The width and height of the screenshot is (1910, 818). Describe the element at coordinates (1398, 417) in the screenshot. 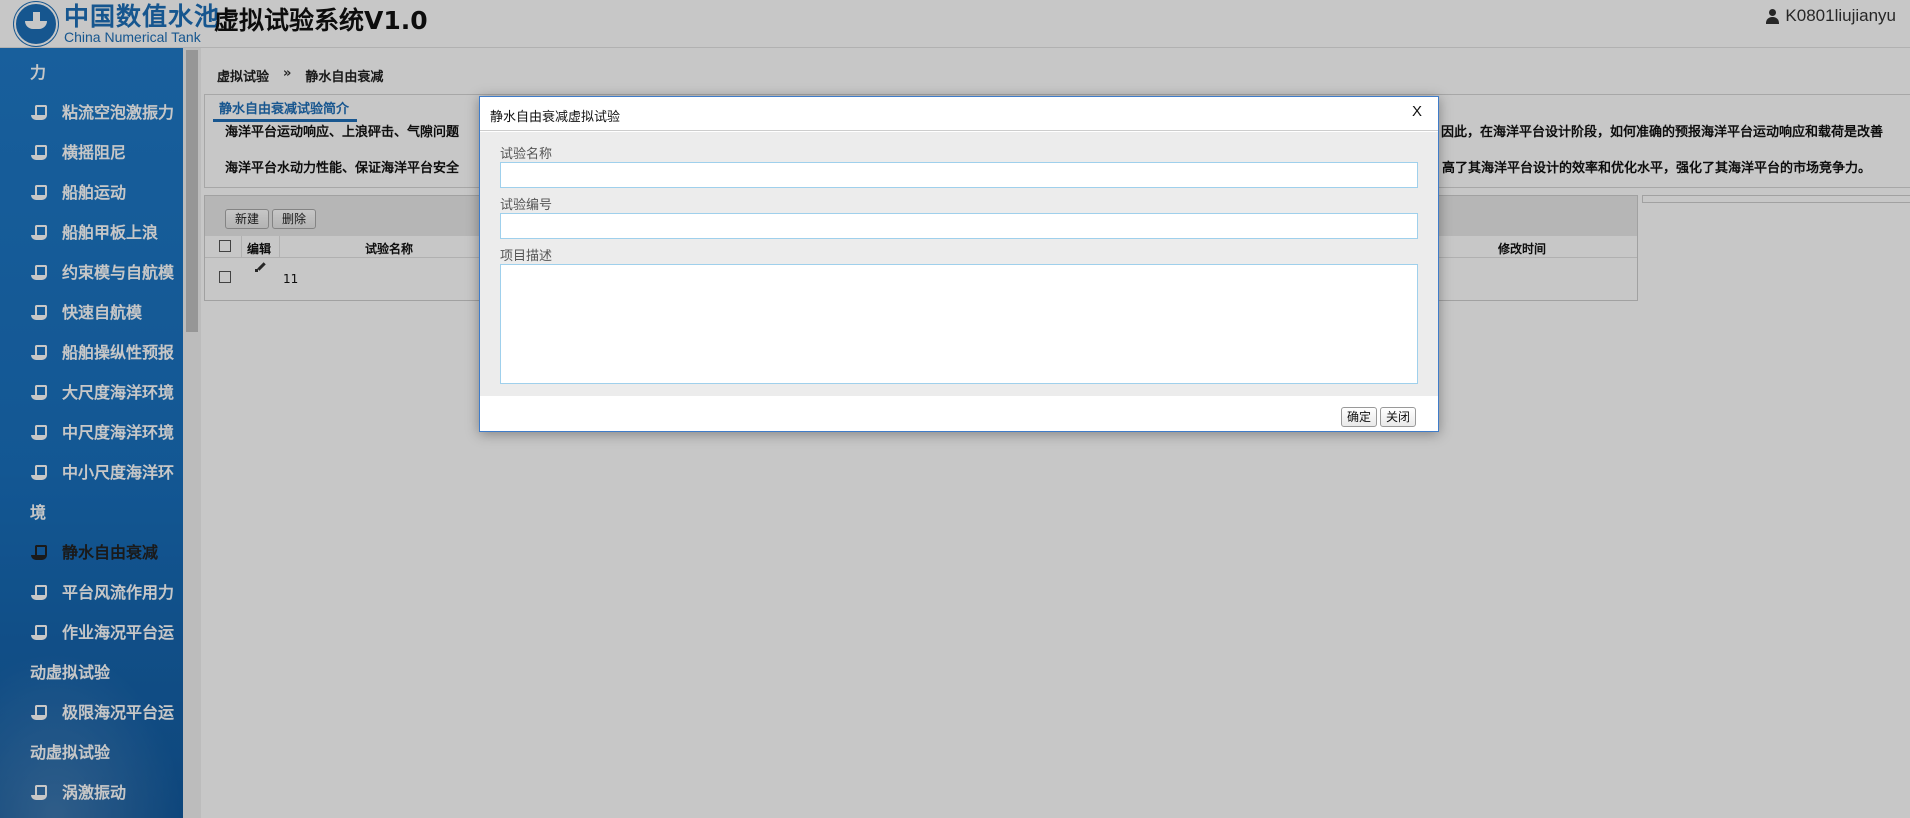

I see `close-button: 关闭` at that location.